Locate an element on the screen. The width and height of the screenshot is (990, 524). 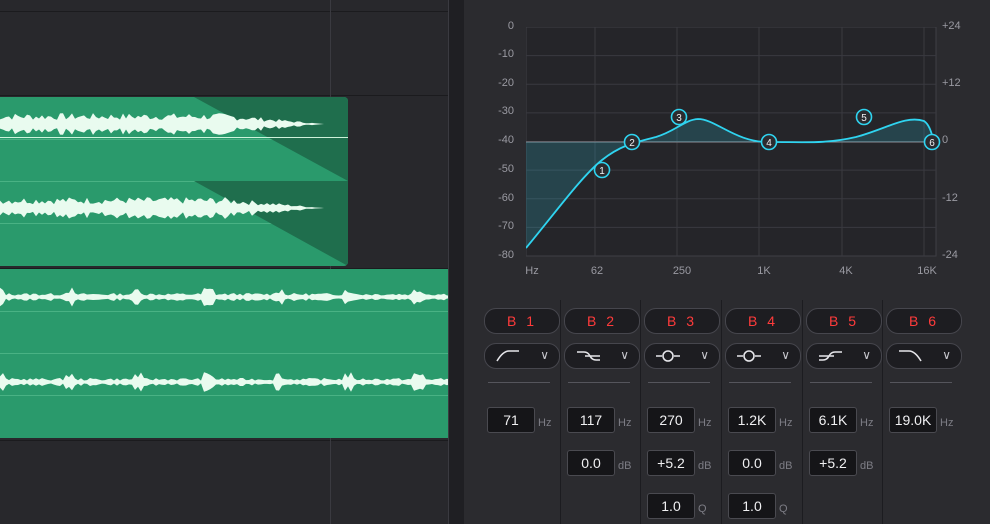
band-4-q-field: 1.0 is located at coordinates (752, 506).